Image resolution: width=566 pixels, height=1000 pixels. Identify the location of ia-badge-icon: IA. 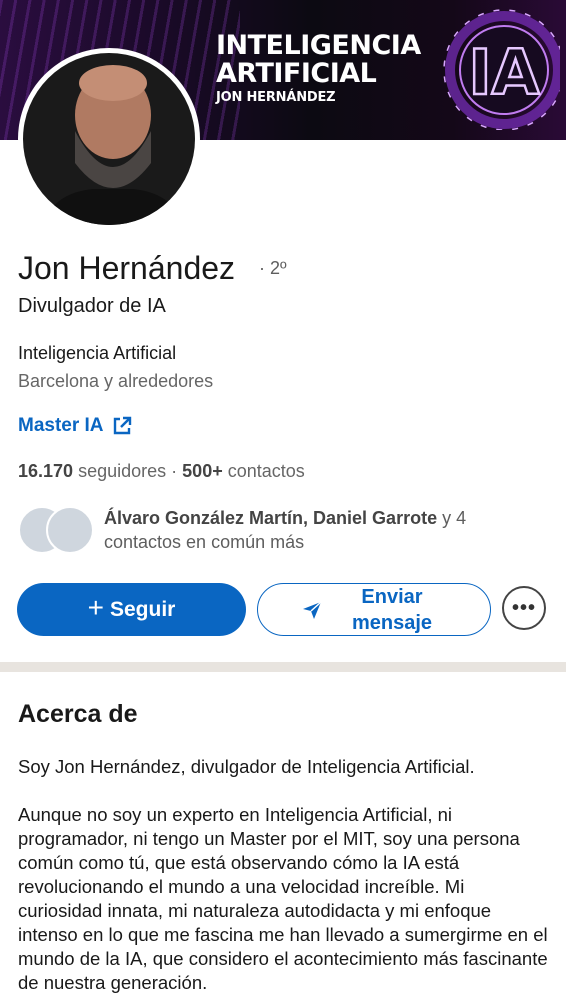
(501, 69).